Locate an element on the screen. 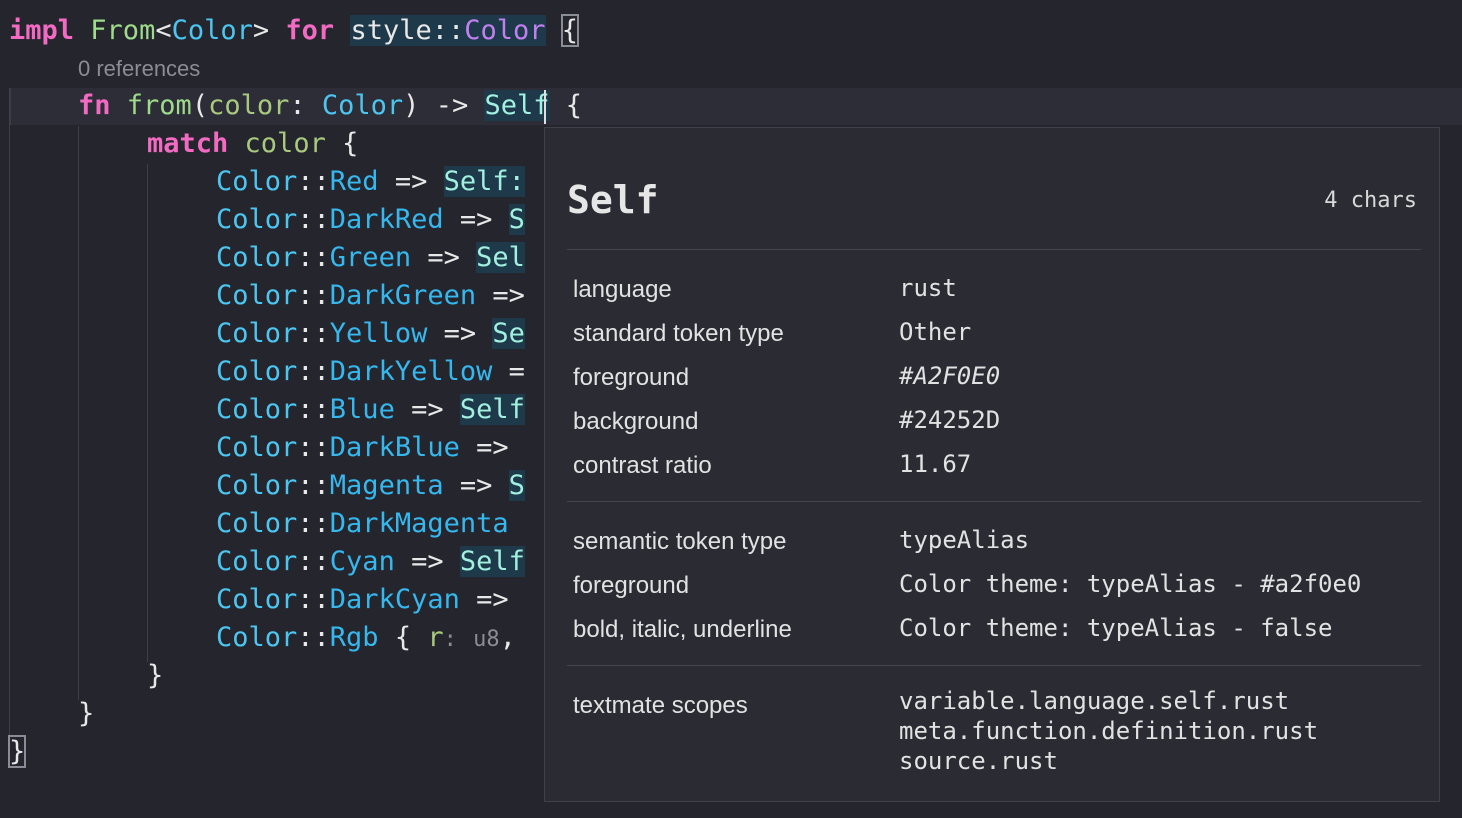 This screenshot has height=818, width=1462. function-from: from is located at coordinates (159, 105).